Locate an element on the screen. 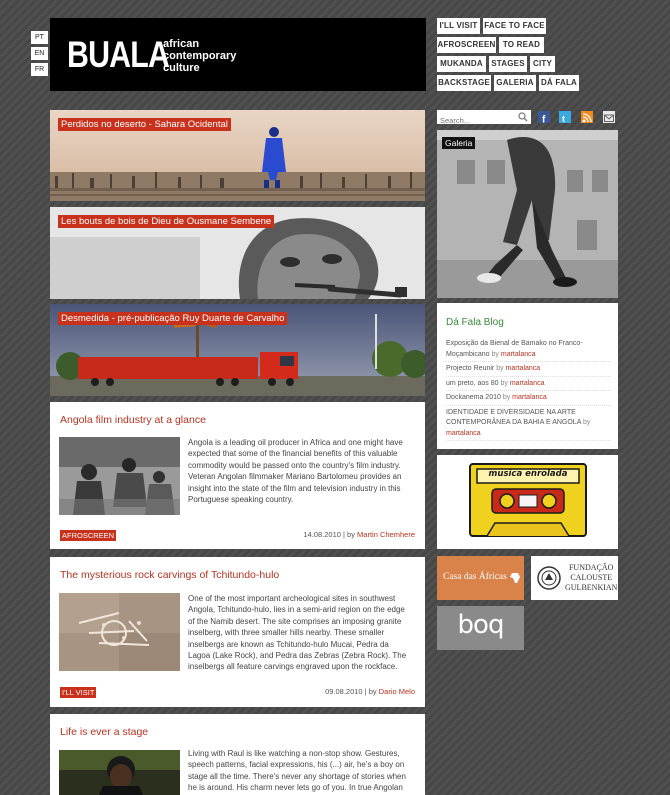  post-title: Angola film industry at a glance is located at coordinates (133, 420).